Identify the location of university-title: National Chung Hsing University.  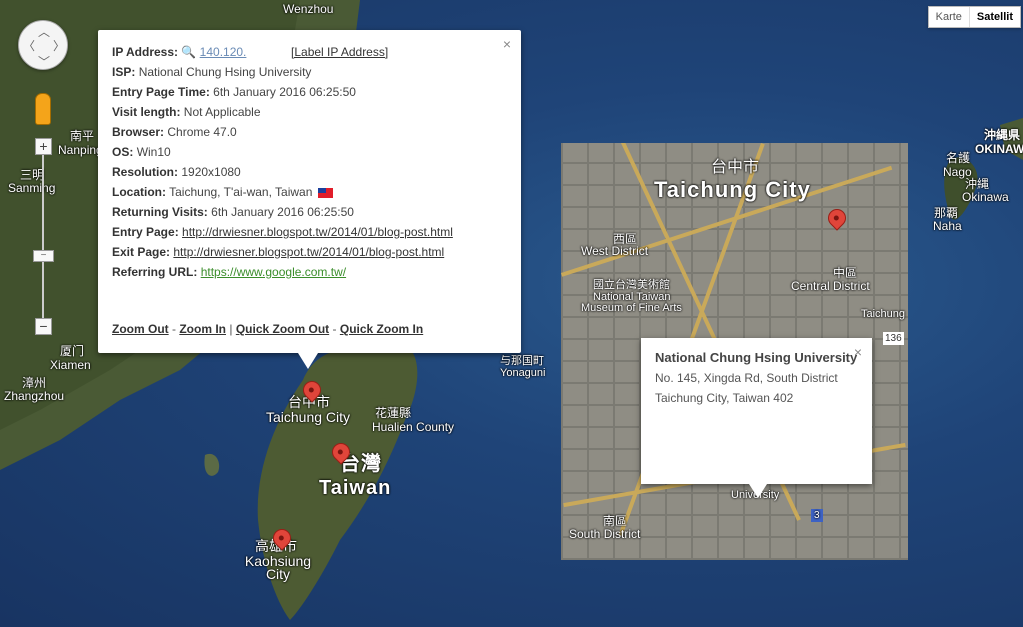
(756, 357).